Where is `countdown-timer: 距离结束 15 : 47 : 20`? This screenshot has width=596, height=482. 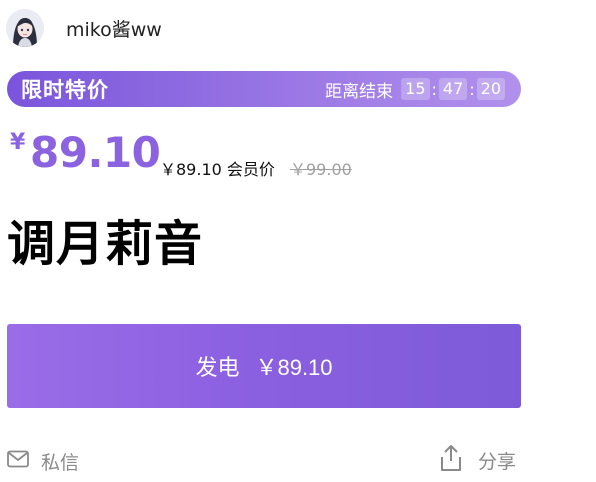
countdown-timer: 距离结束 15 : 47 : 20 is located at coordinates (415, 89).